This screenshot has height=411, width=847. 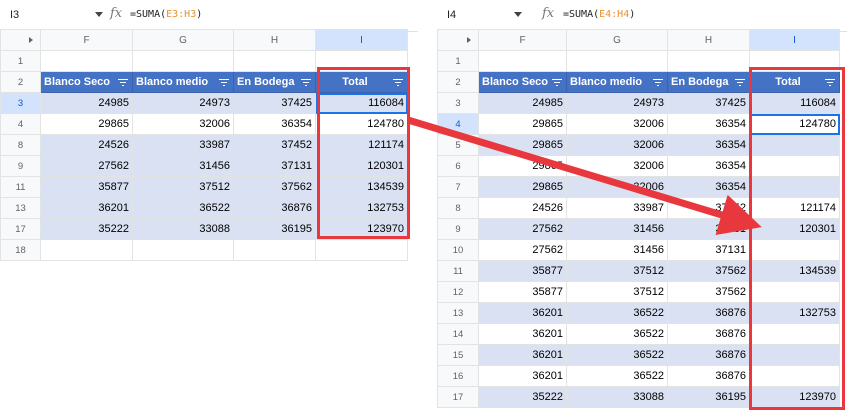 What do you see at coordinates (708, 208) in the screenshot?
I see `cell: 37452` at bounding box center [708, 208].